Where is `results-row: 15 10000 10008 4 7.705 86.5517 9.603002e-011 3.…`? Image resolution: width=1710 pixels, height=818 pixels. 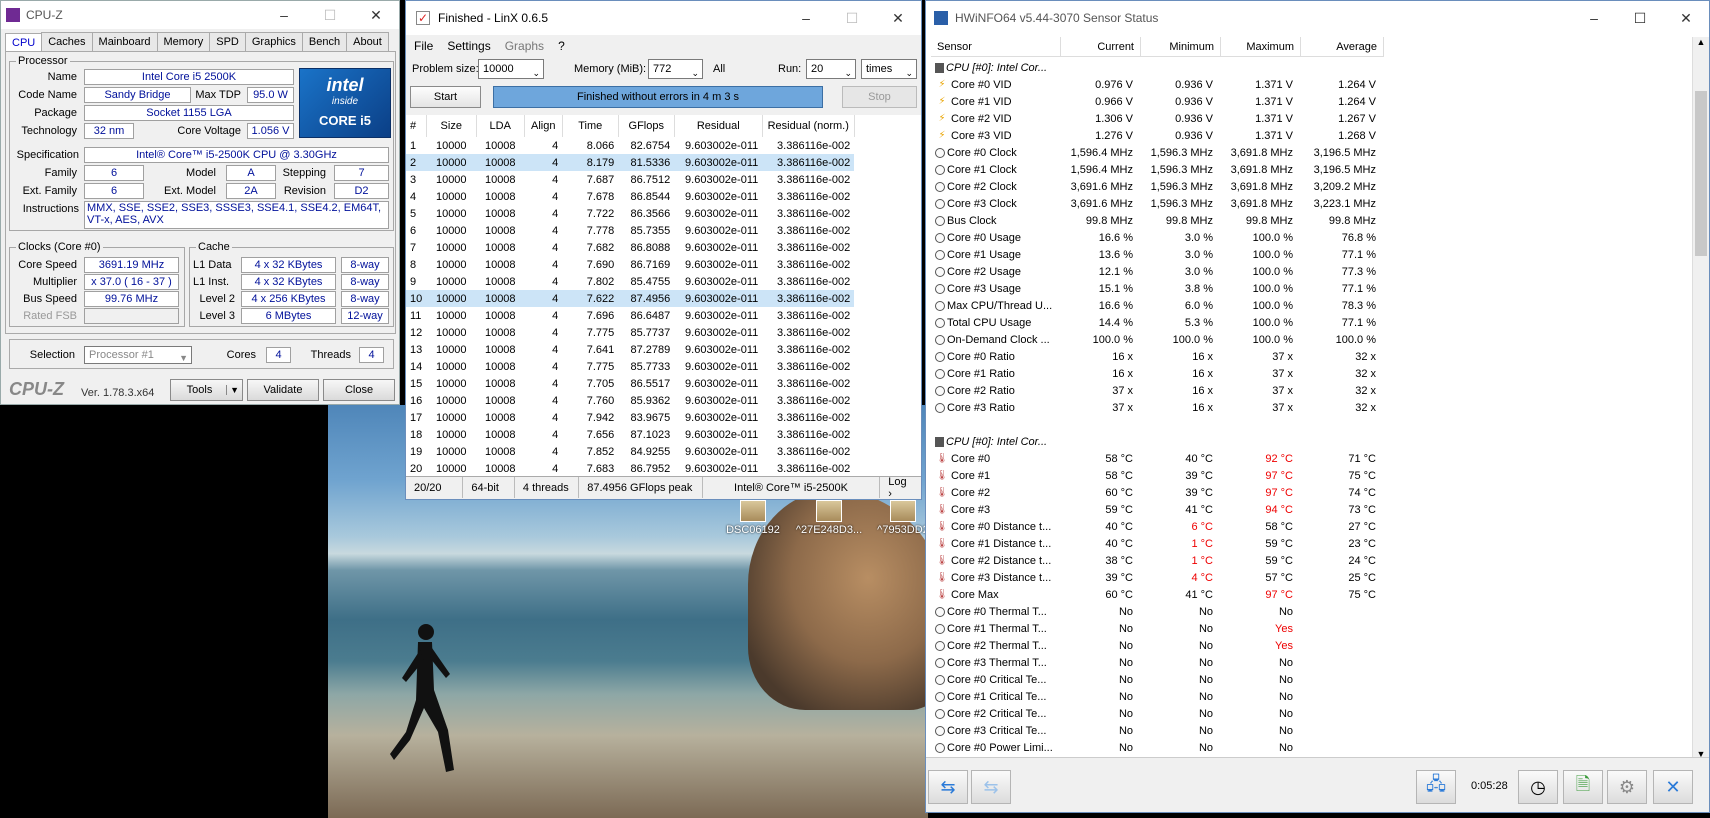
results-row: 15 10000 10008 4 7.705 86.5517 9.603002e-011 3.… is located at coordinates (630, 383).